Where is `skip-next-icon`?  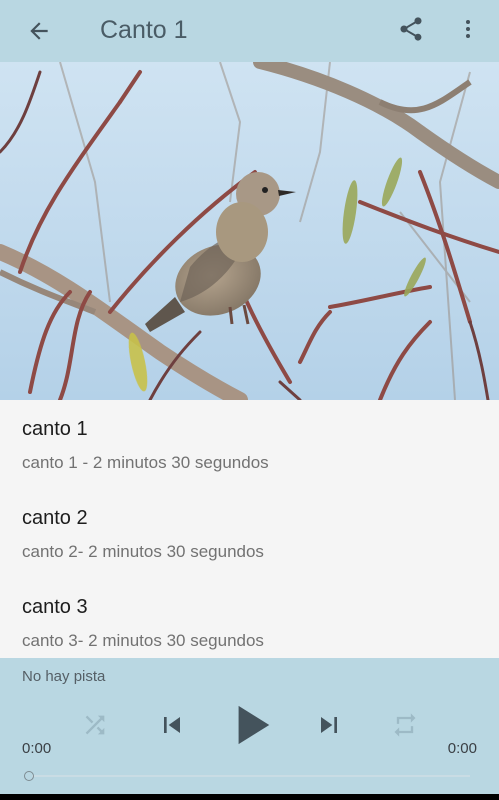 skip-next-icon is located at coordinates (329, 725).